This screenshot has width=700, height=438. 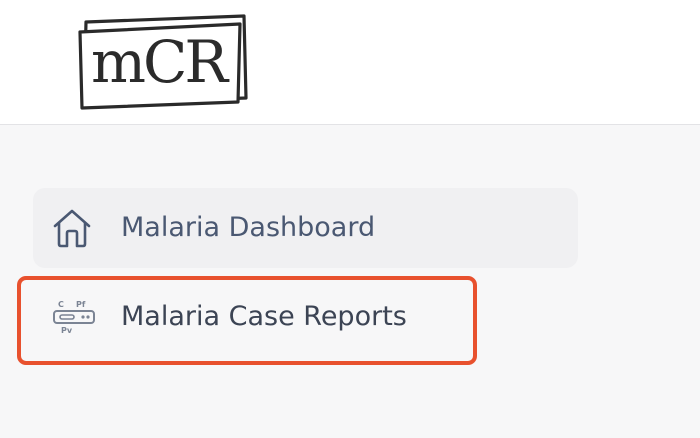 I want to click on sidebar-item-malaria-case-reports: C Pf Pv Malaria Case Reports, so click(x=247, y=320).